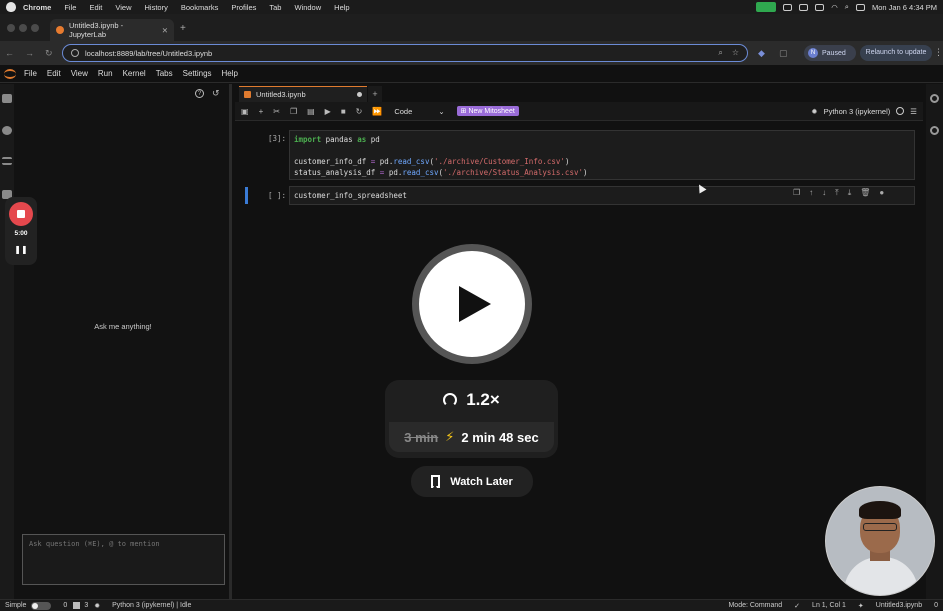  Describe the element at coordinates (850, 193) in the screenshot. I see `insert-below-icon: ⤓` at that location.